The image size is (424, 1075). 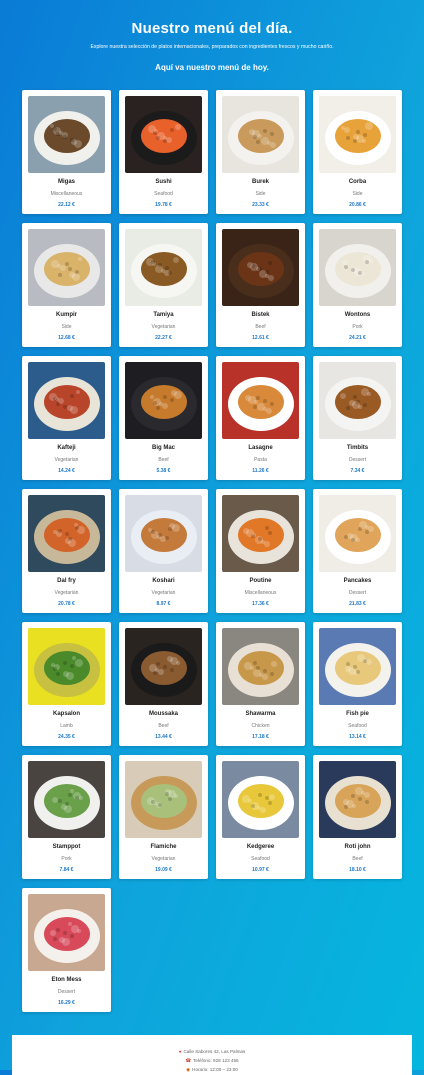 I want to click on dish-price: 11.26 €, so click(x=260, y=471).